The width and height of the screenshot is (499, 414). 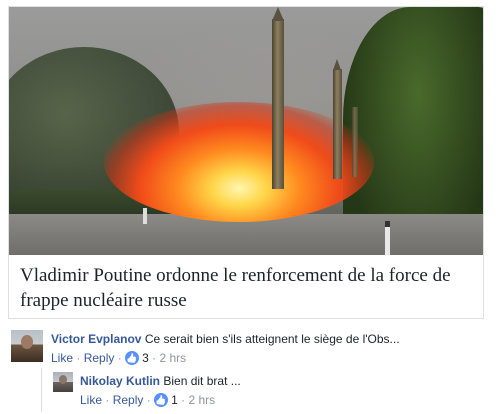 What do you see at coordinates (387, 238) in the screenshot?
I see `thumbnail-road-post` at bounding box center [387, 238].